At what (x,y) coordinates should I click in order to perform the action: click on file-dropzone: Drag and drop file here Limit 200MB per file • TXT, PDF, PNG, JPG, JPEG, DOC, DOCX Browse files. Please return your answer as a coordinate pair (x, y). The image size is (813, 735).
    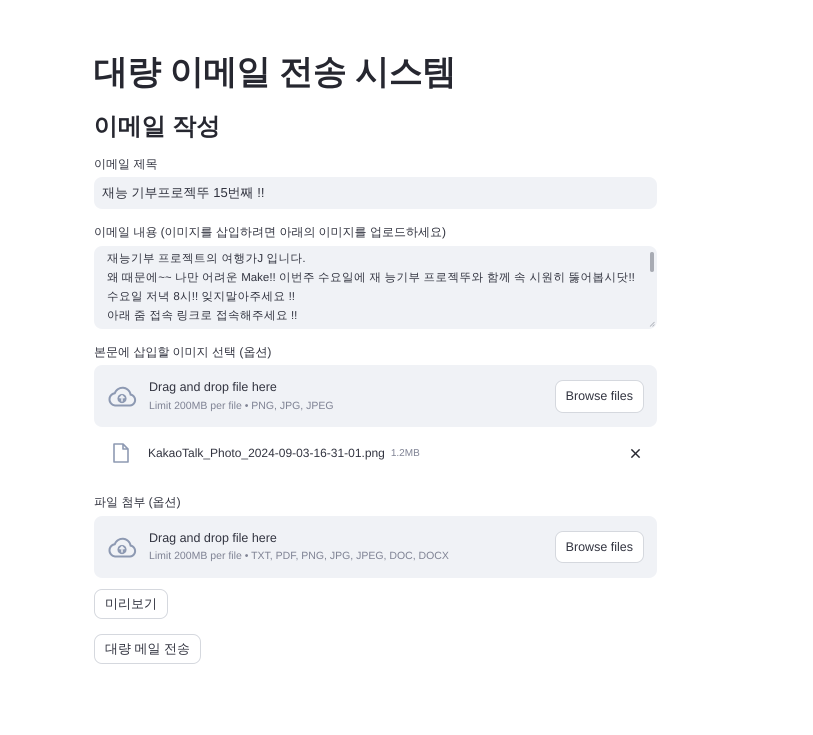
    Looking at the image, I should click on (375, 547).